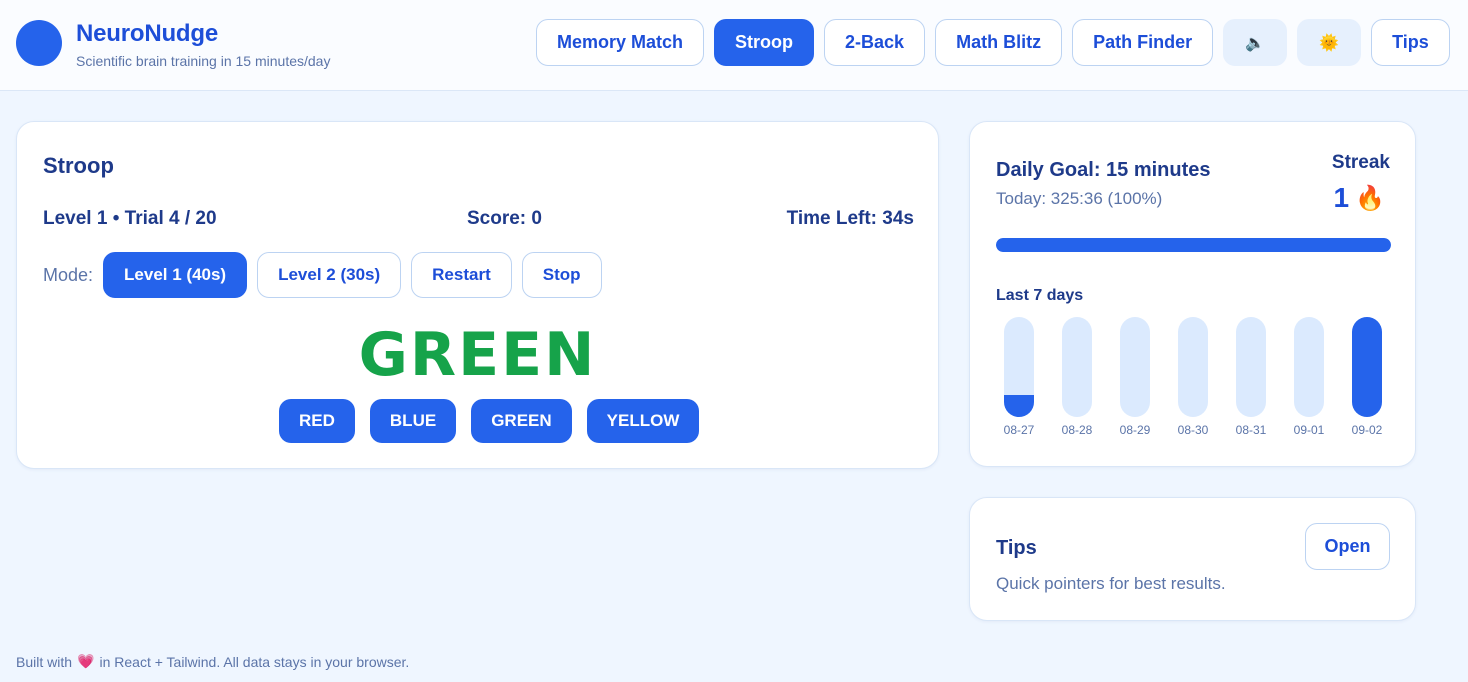  Describe the element at coordinates (39, 43) in the screenshot. I see `logo` at that location.